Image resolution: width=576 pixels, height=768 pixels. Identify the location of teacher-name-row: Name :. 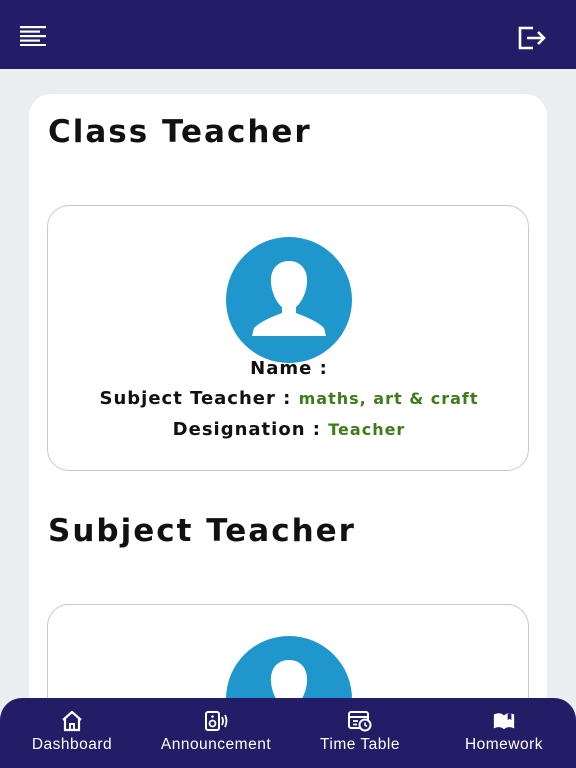
(289, 368).